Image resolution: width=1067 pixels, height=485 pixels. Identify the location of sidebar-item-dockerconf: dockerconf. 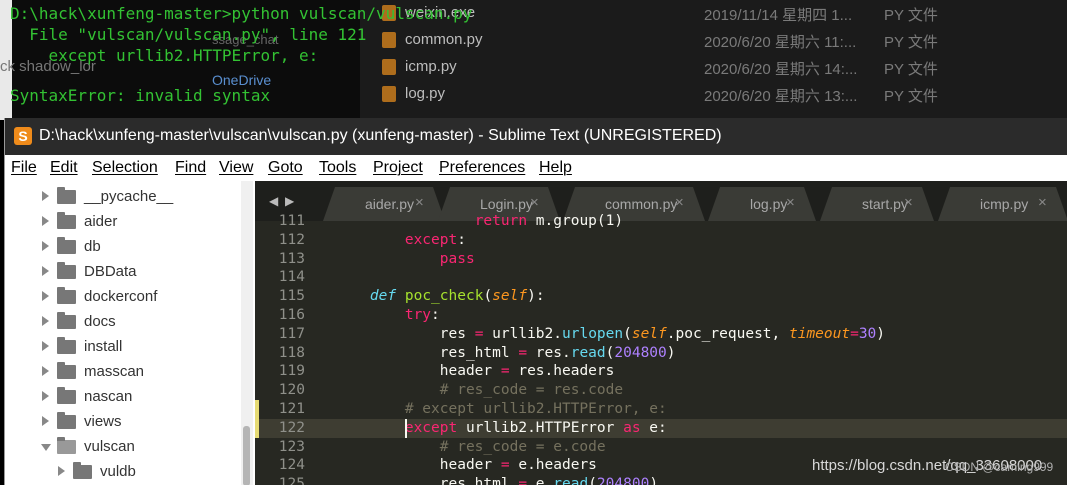
(123, 297).